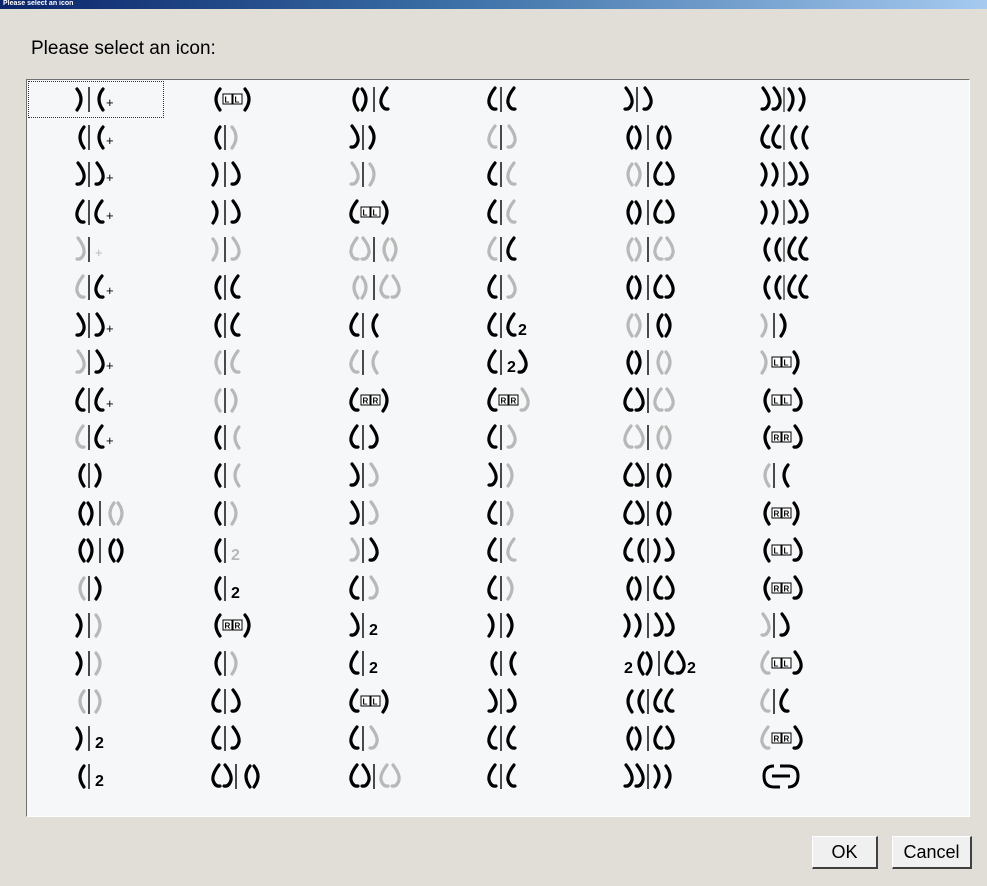 Image resolution: width=987 pixels, height=886 pixels. Describe the element at coordinates (845, 852) in the screenshot. I see `ok-button: OK` at that location.